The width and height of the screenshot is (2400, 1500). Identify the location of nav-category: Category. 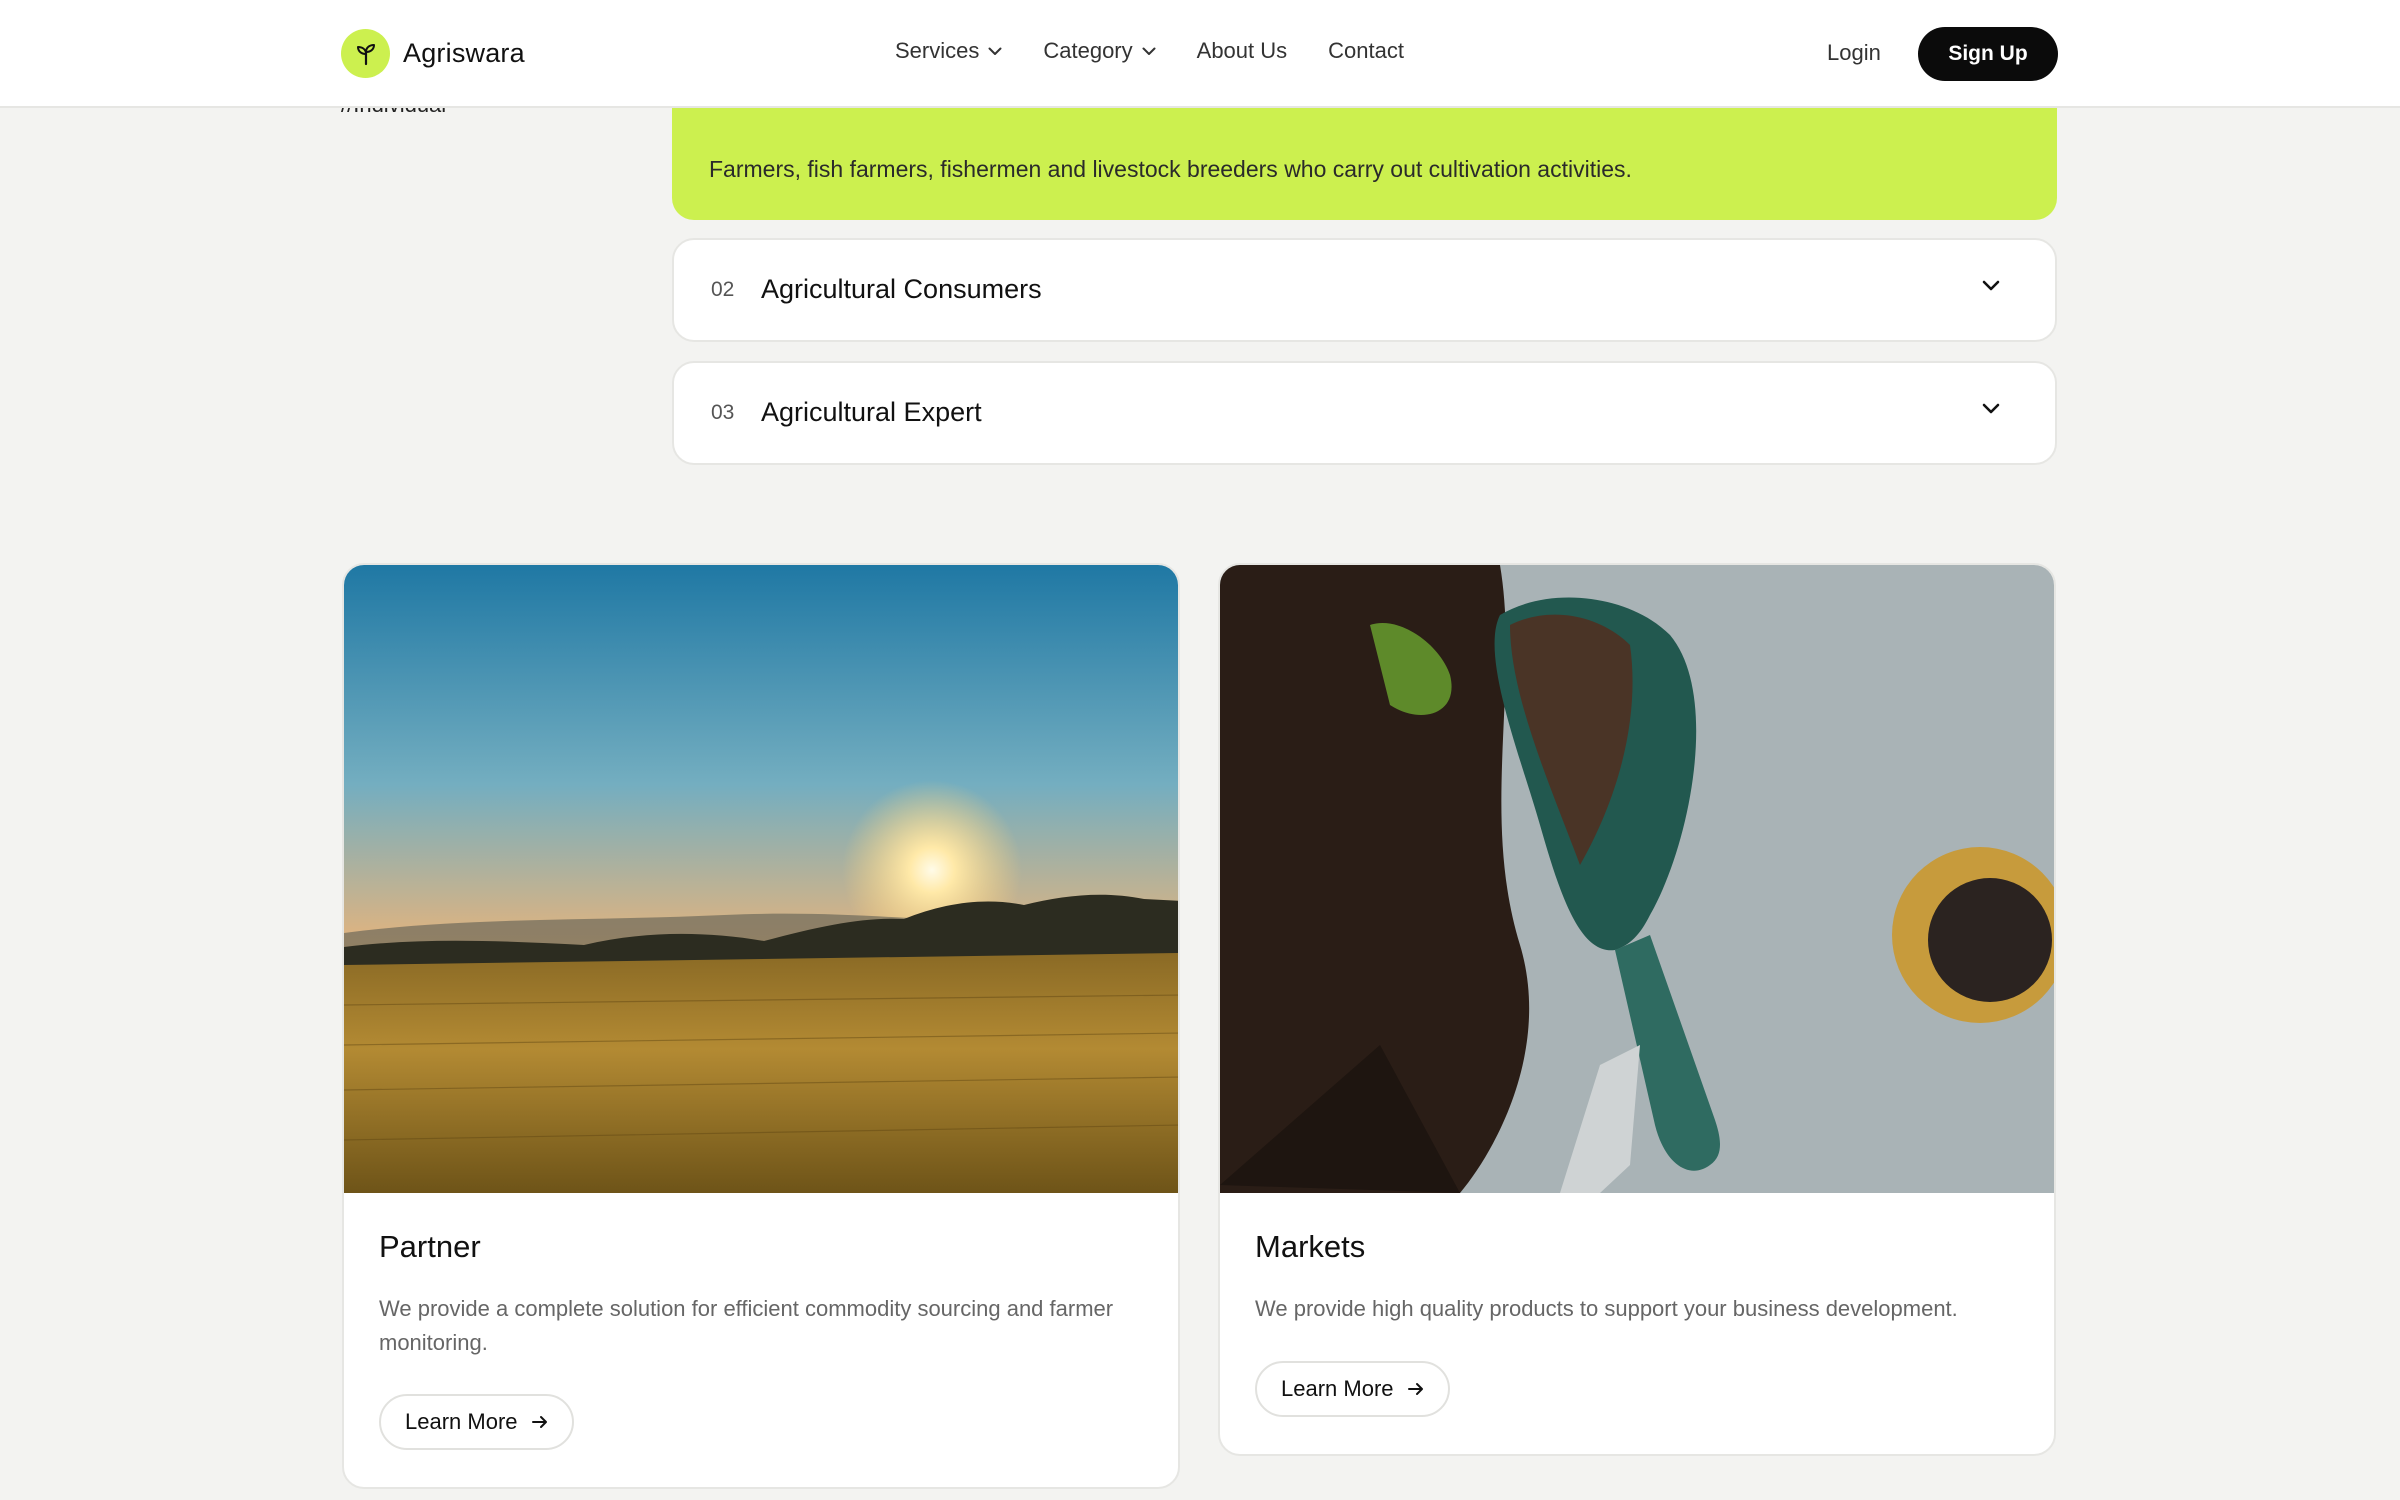
(1099, 51).